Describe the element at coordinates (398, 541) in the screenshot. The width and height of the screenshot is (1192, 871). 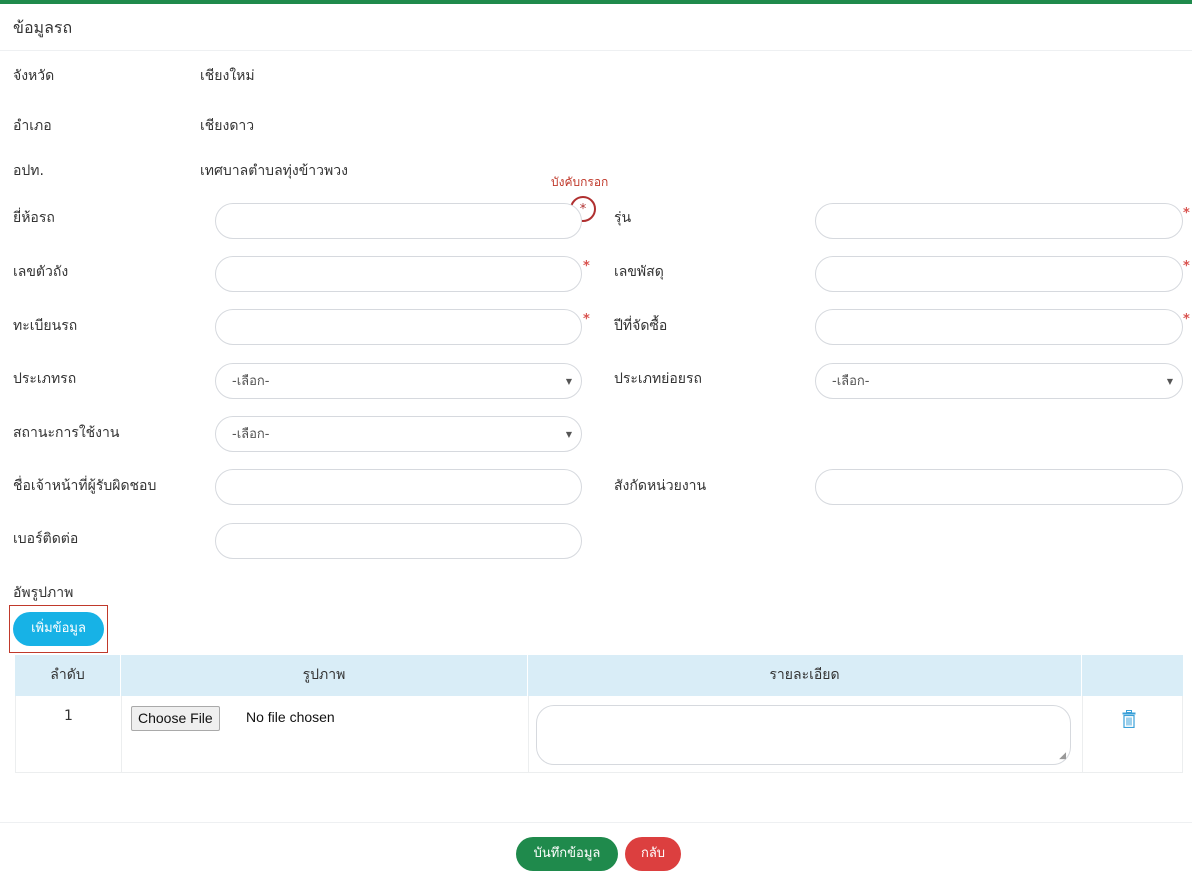
I see `phone-input` at that location.